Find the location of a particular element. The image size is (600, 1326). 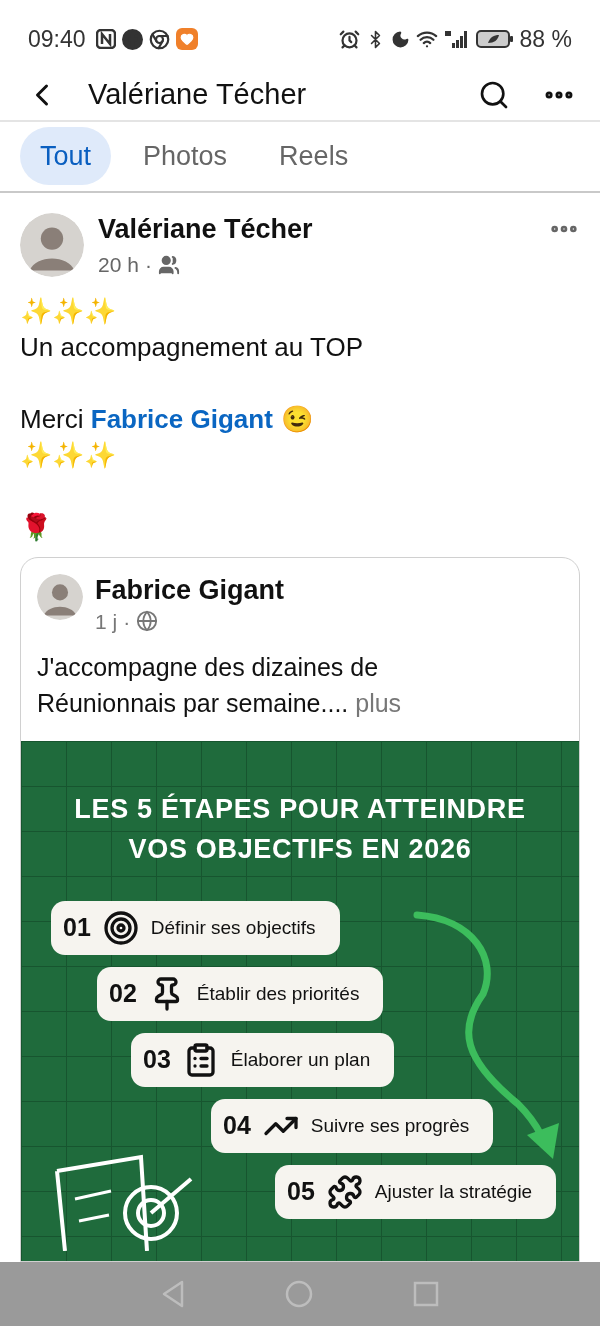

alarm-icon is located at coordinates (349, 39).